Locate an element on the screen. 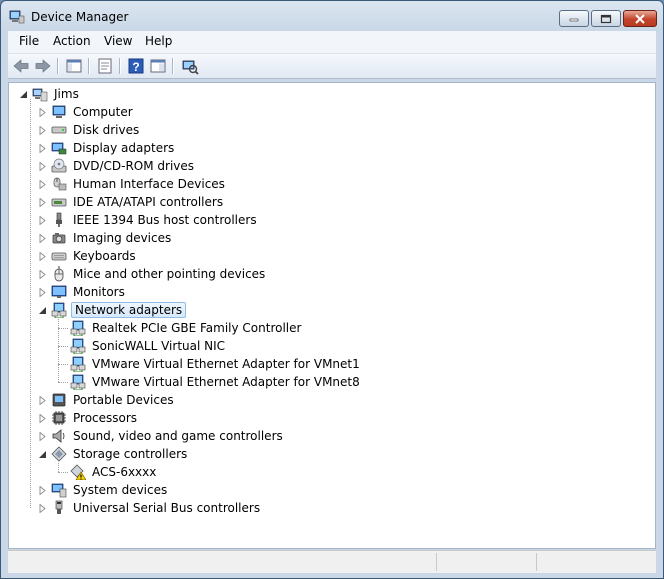  storage-warning-icon is located at coordinates (78, 472).